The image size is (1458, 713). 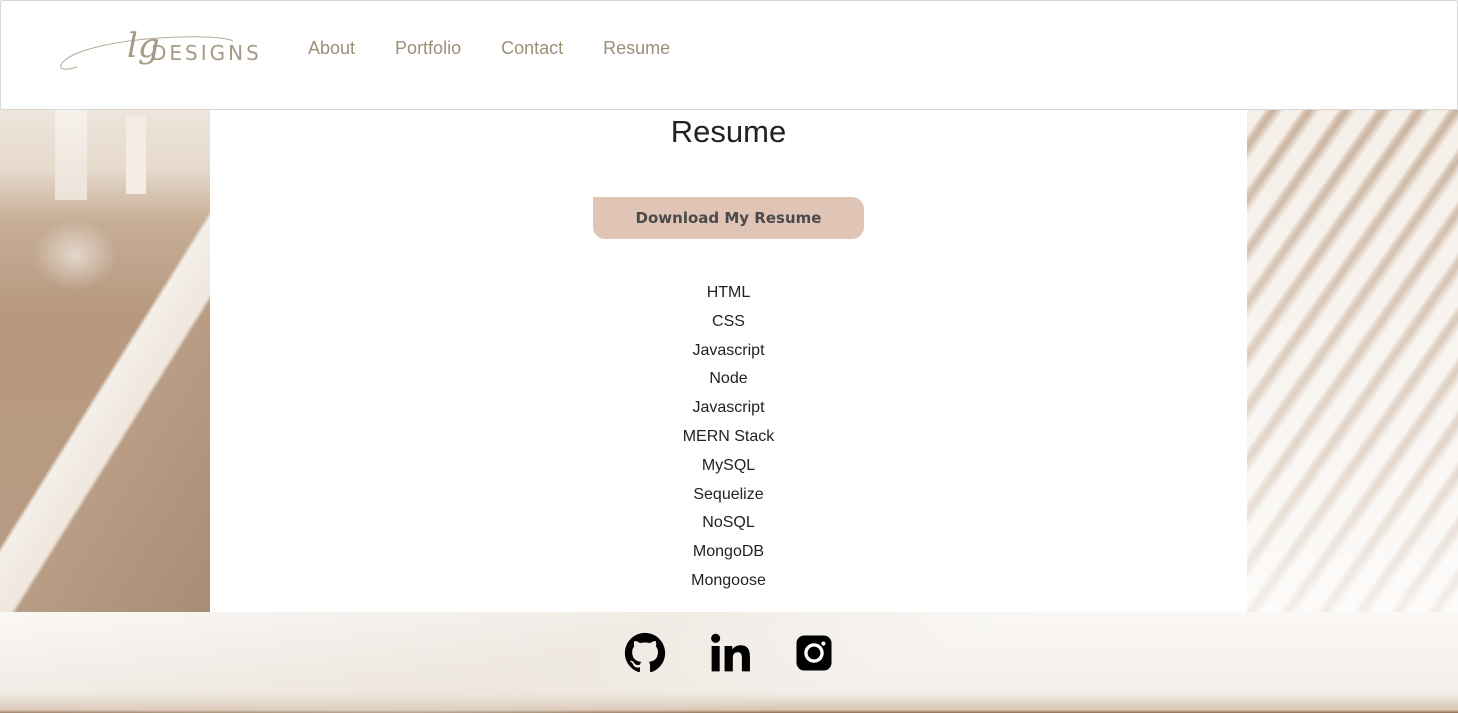 What do you see at coordinates (331, 48) in the screenshot?
I see `nav-about: About` at bounding box center [331, 48].